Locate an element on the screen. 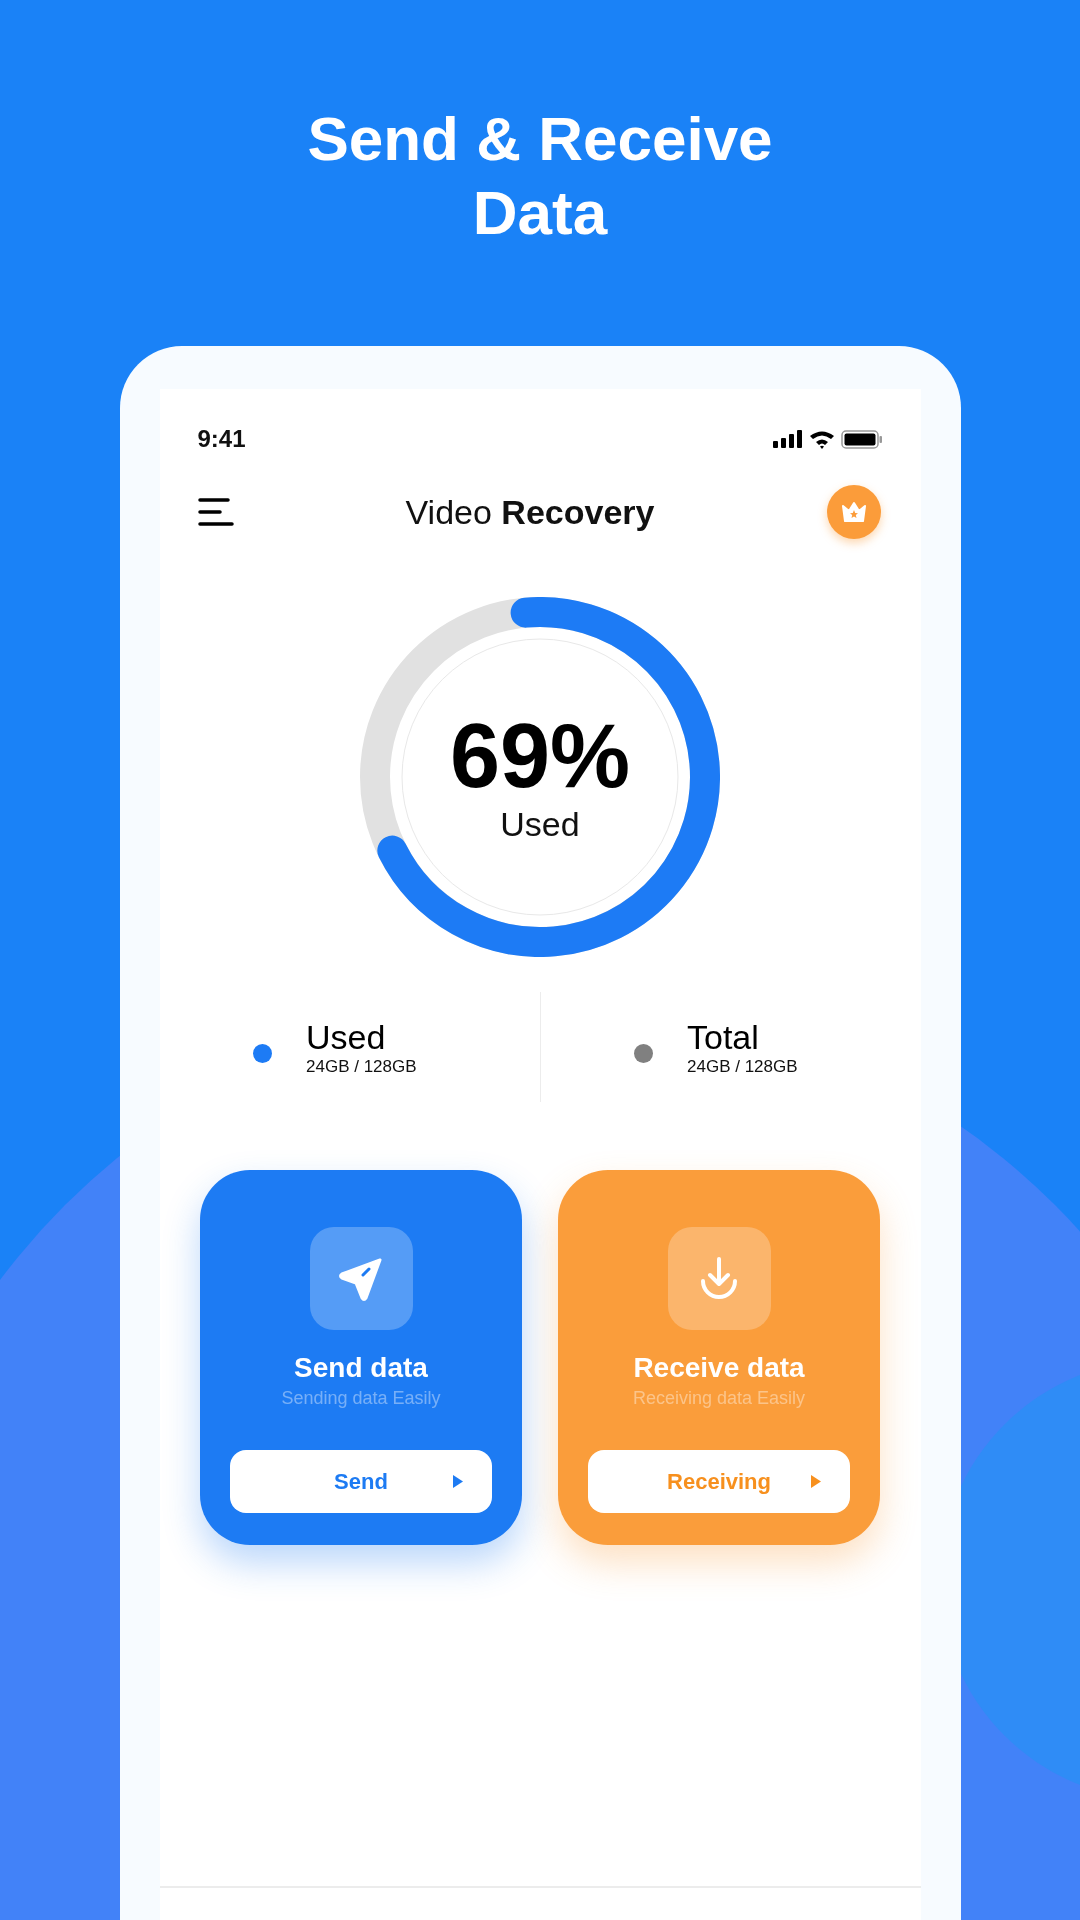  menu-button is located at coordinates (215, 512).